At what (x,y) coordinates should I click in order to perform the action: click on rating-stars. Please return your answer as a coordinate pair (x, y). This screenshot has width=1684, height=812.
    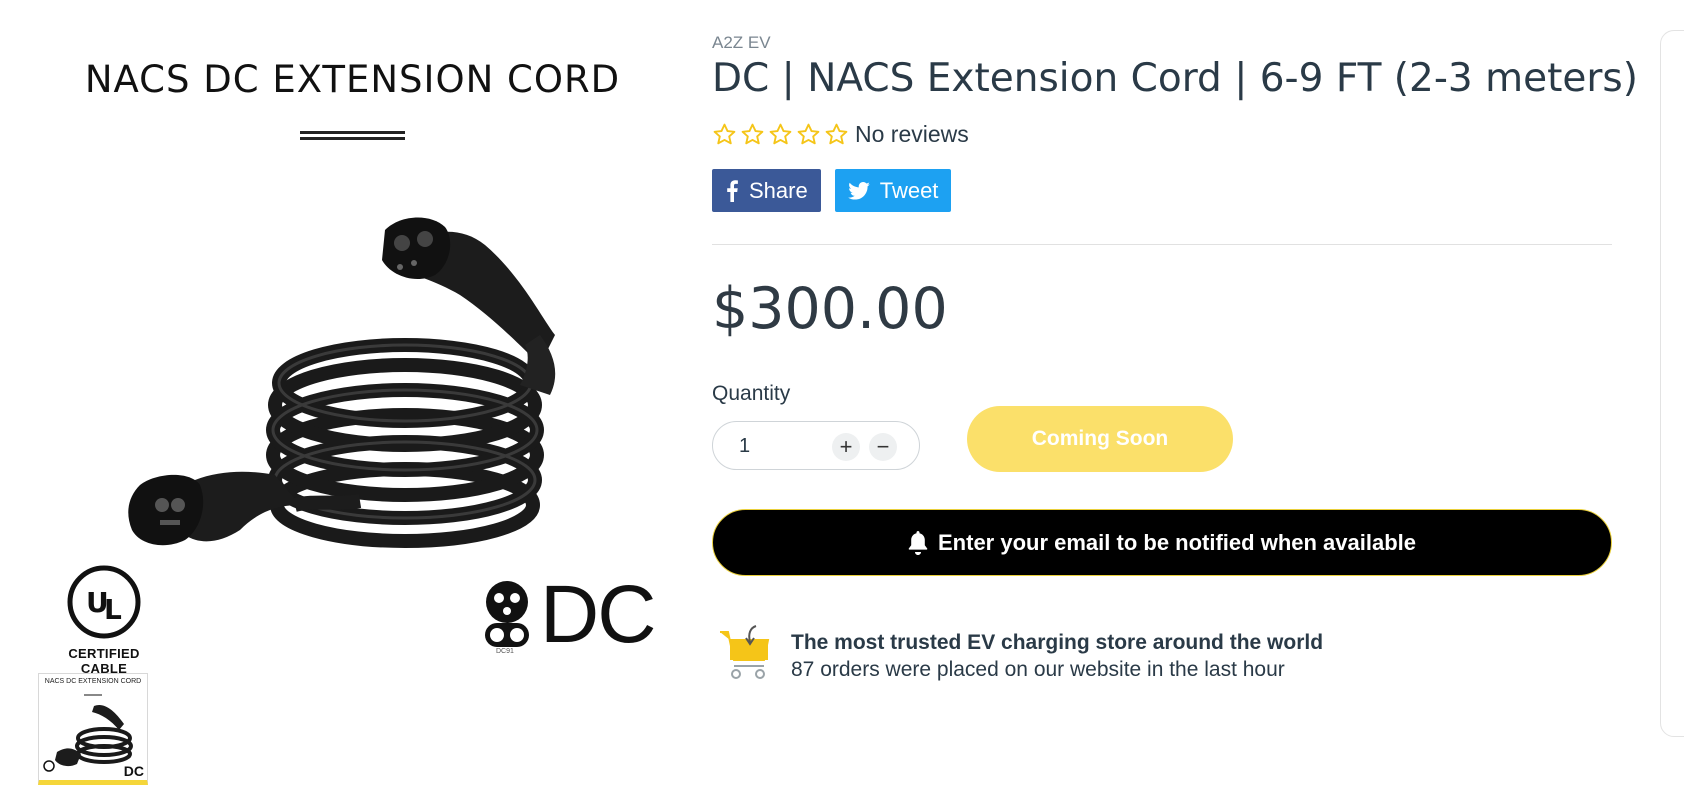
    Looking at the image, I should click on (780, 134).